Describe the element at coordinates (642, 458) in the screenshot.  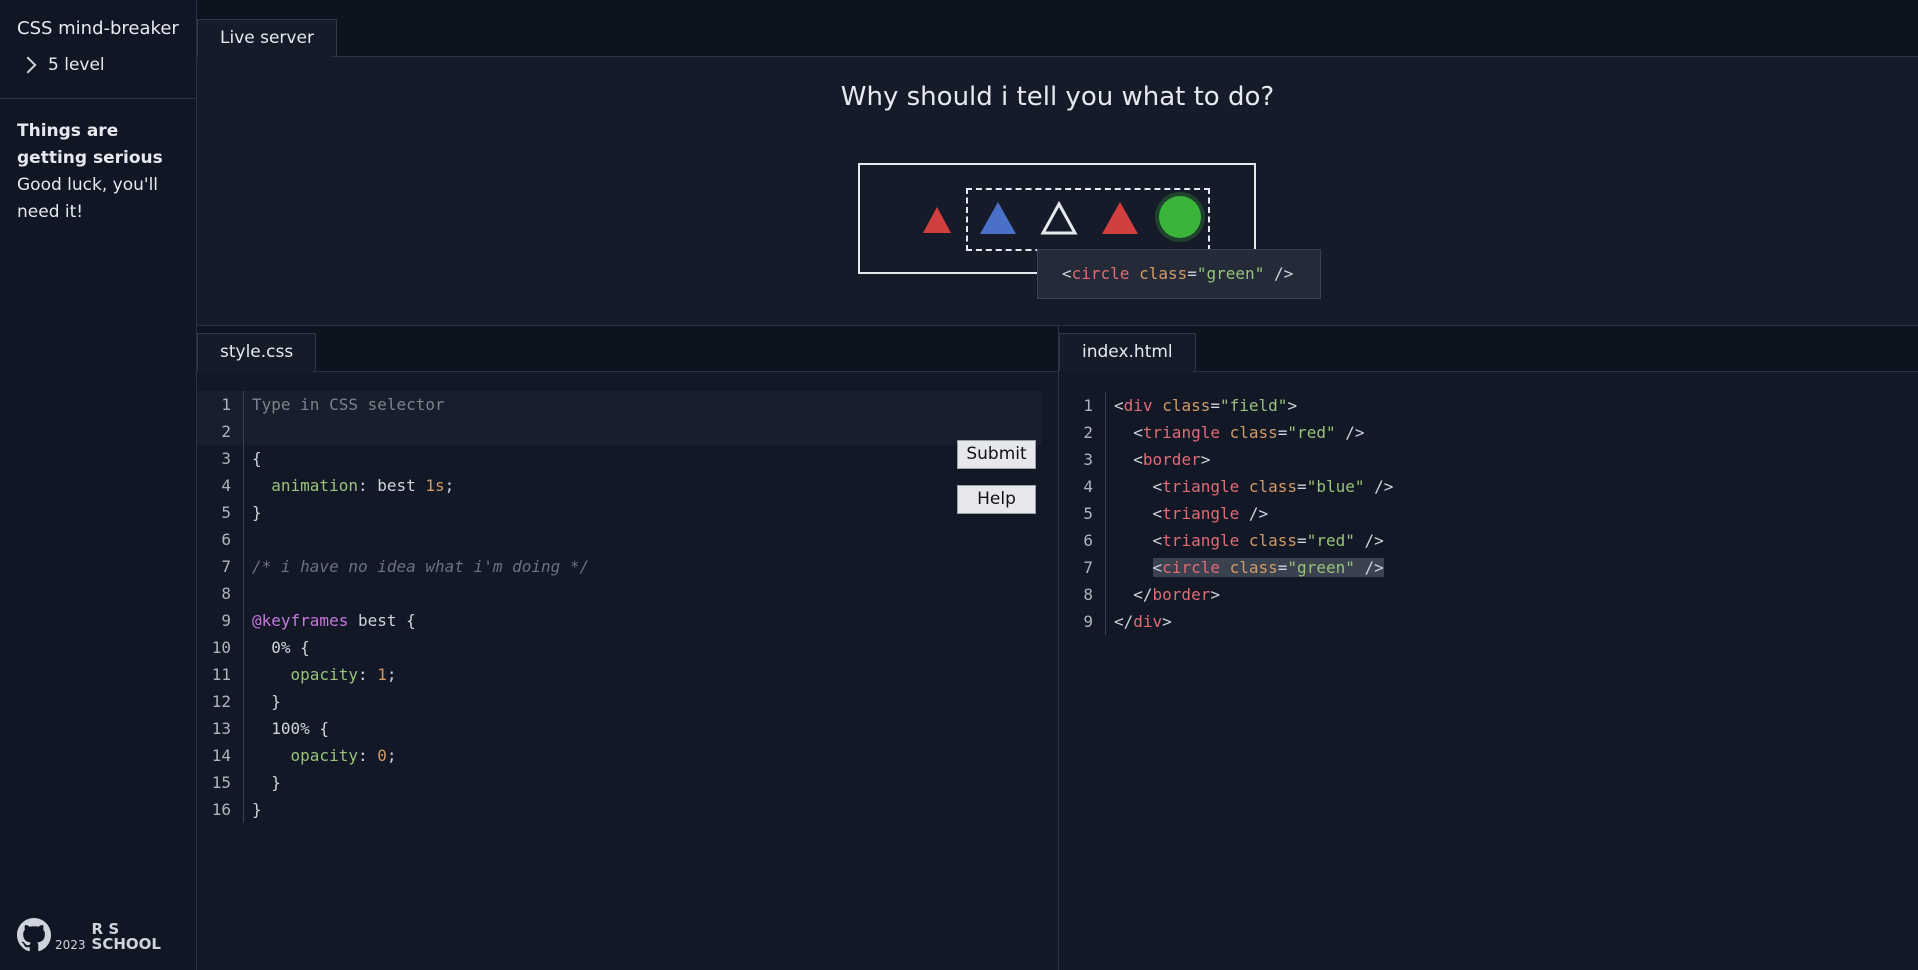
I see `code-text: {` at that location.